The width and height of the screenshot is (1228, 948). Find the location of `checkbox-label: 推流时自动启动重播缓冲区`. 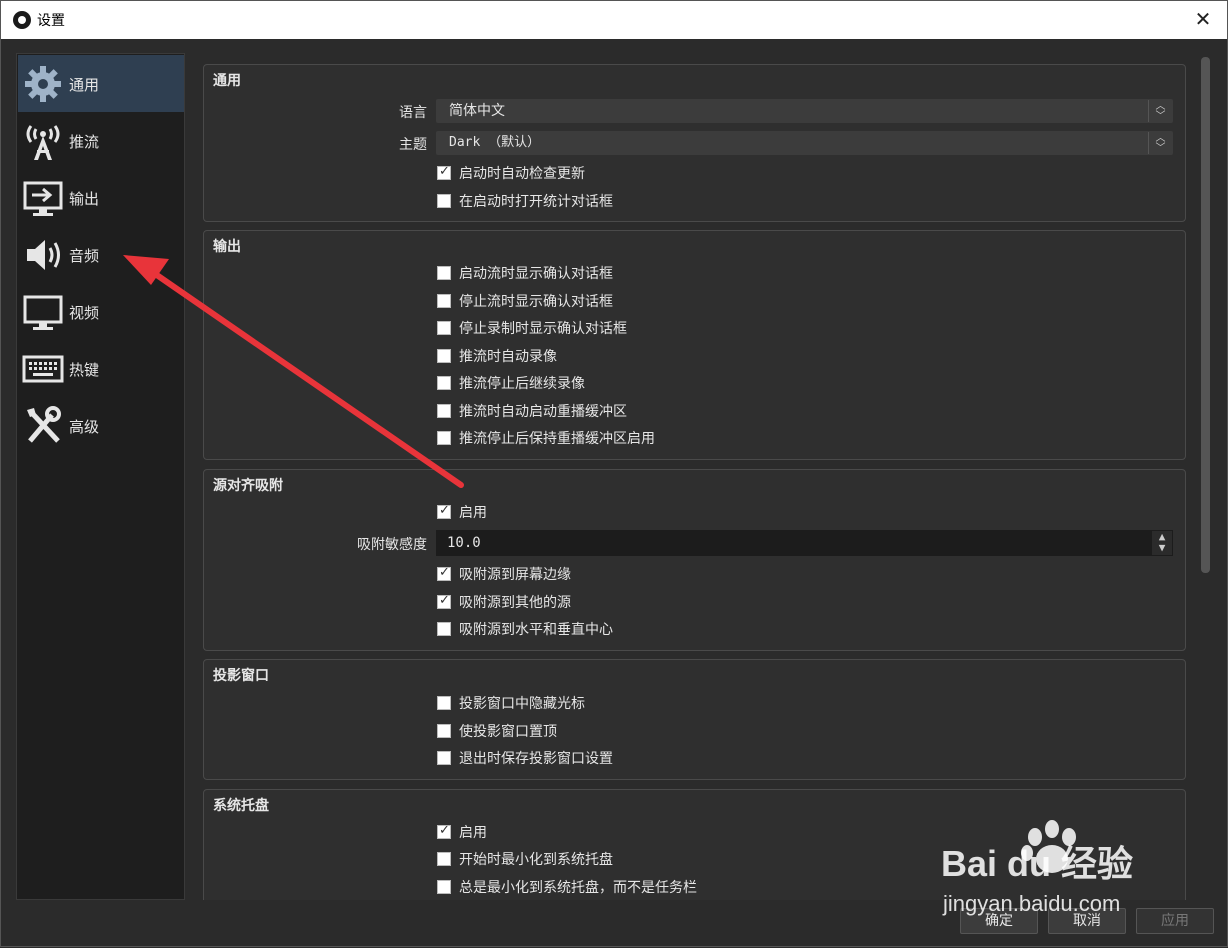

checkbox-label: 推流时自动启动重播缓冲区 is located at coordinates (543, 412).